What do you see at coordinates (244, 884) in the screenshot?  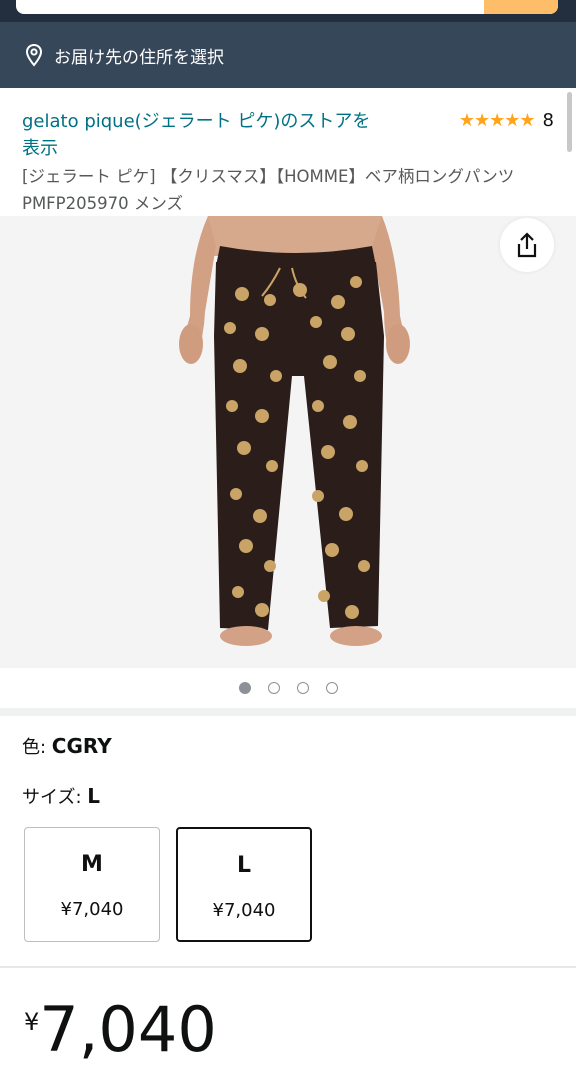 I see `size-option-l: L ¥7,040` at bounding box center [244, 884].